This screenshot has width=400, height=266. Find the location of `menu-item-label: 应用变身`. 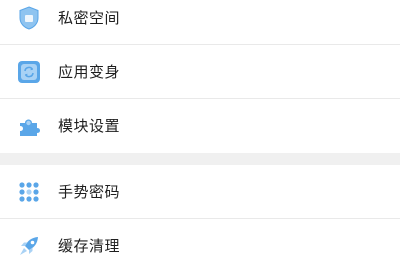

menu-item-label: 应用变身 is located at coordinates (89, 72).